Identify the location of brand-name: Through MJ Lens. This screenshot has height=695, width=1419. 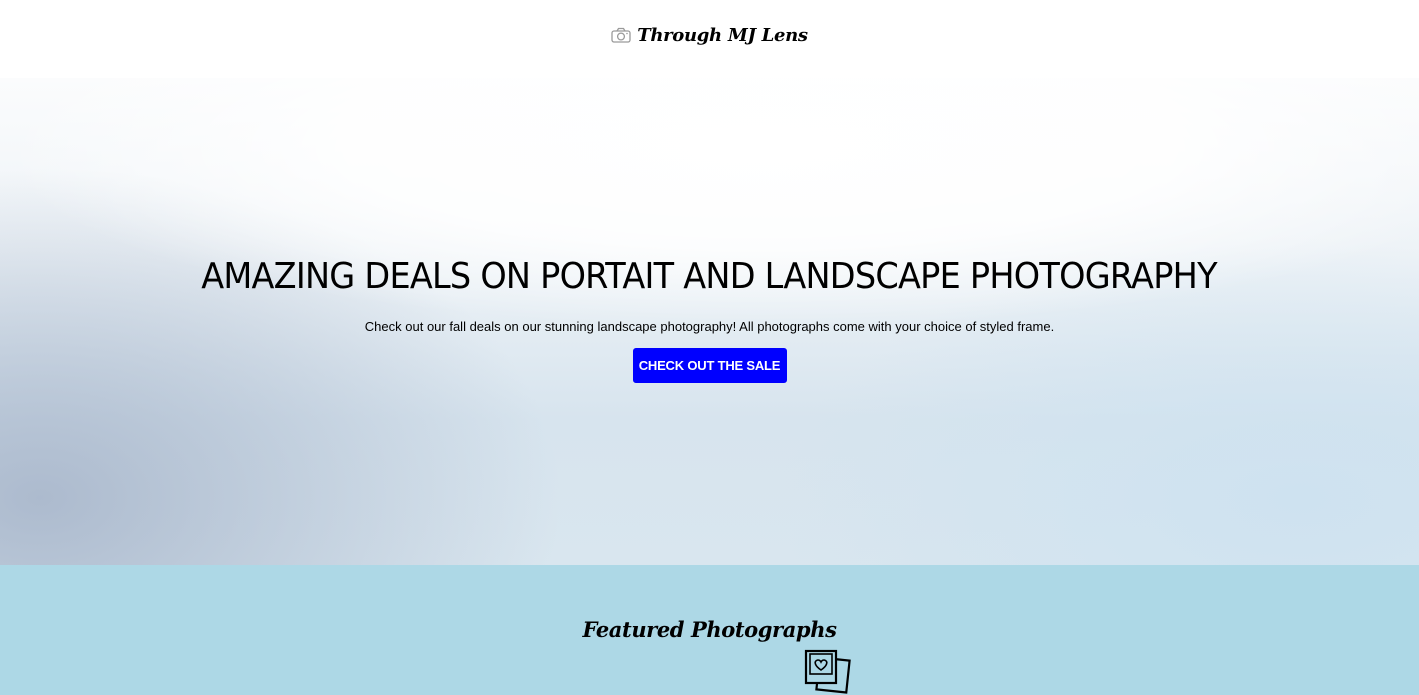
(722, 35).